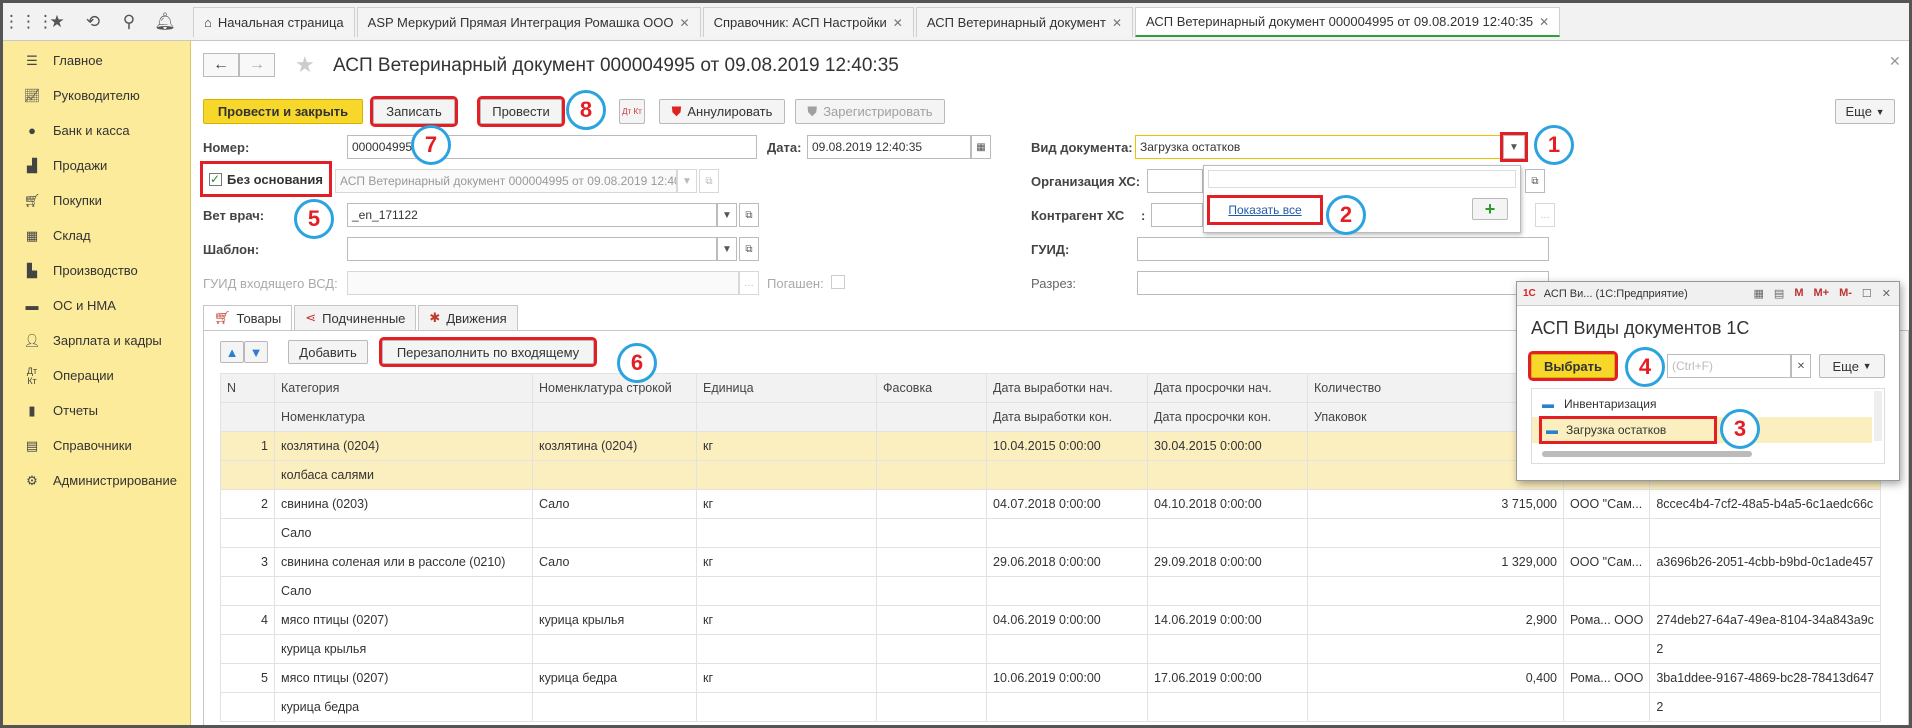 This screenshot has width=1912, height=728. What do you see at coordinates (1067, 417) in the screenshot?
I see `col-prod-end: Дата выработки кон.` at bounding box center [1067, 417].